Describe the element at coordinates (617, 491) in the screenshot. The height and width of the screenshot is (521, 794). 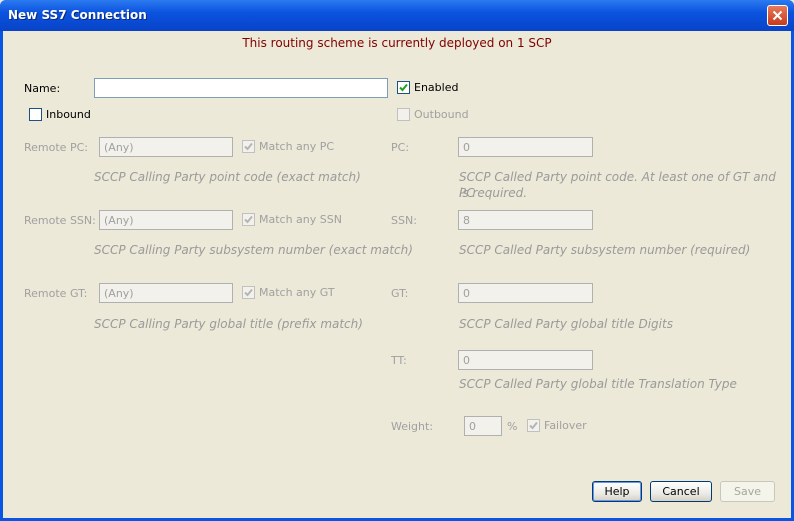
I see `help-button: Help` at that location.